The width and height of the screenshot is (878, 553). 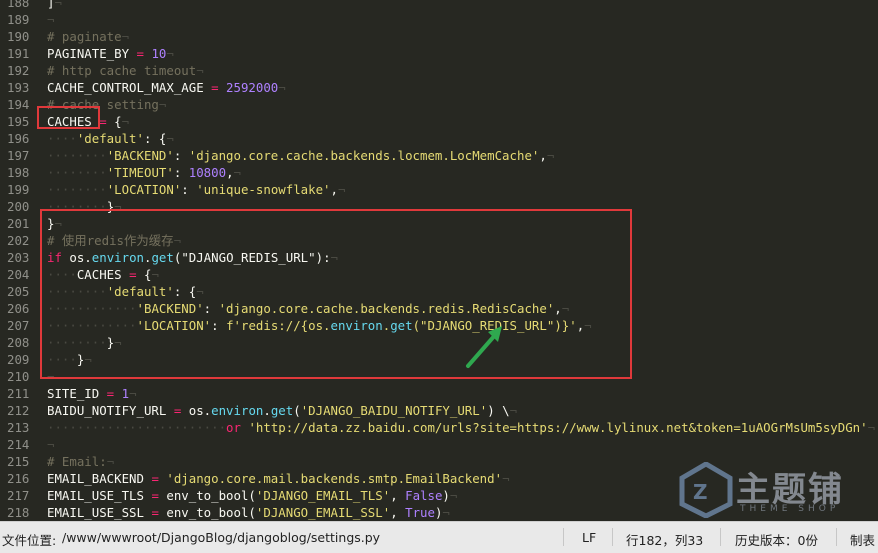 I want to click on code-token: 10, so click(x=159, y=53).